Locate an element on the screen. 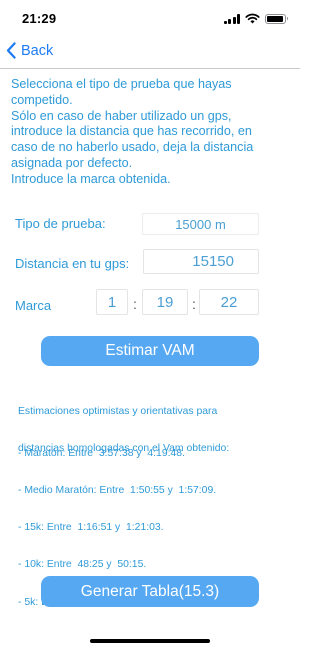  mark-minutes-input: 19 is located at coordinates (165, 302).